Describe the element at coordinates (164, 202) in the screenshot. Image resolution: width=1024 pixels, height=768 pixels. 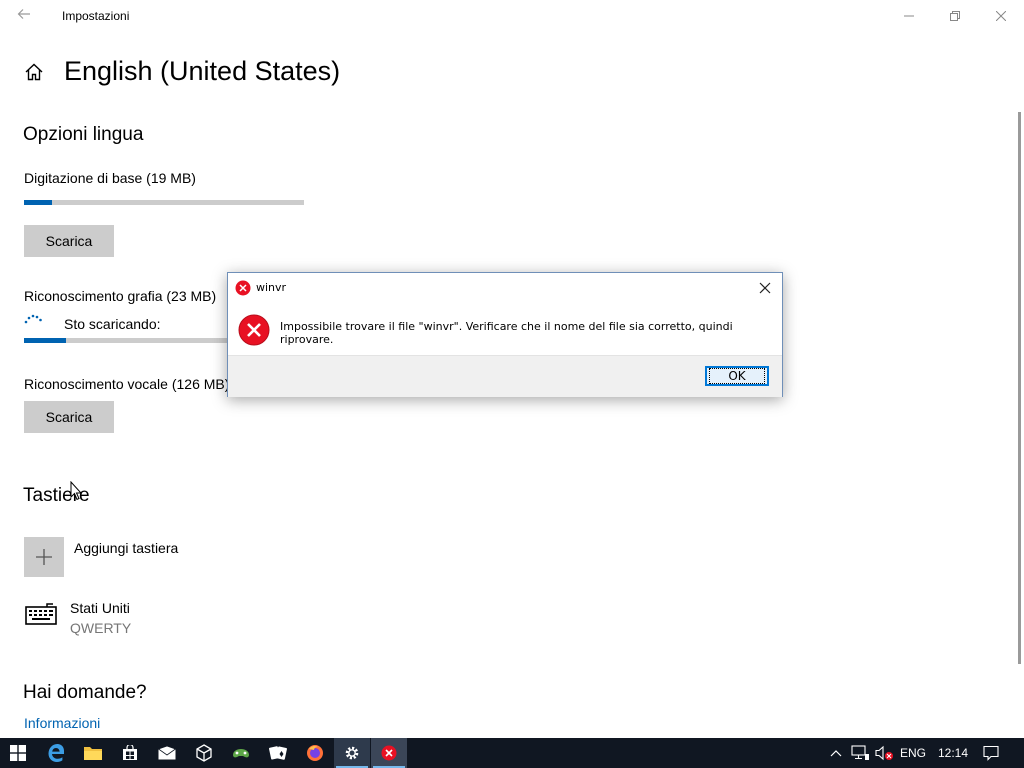
I see `basic-typing-progress` at that location.